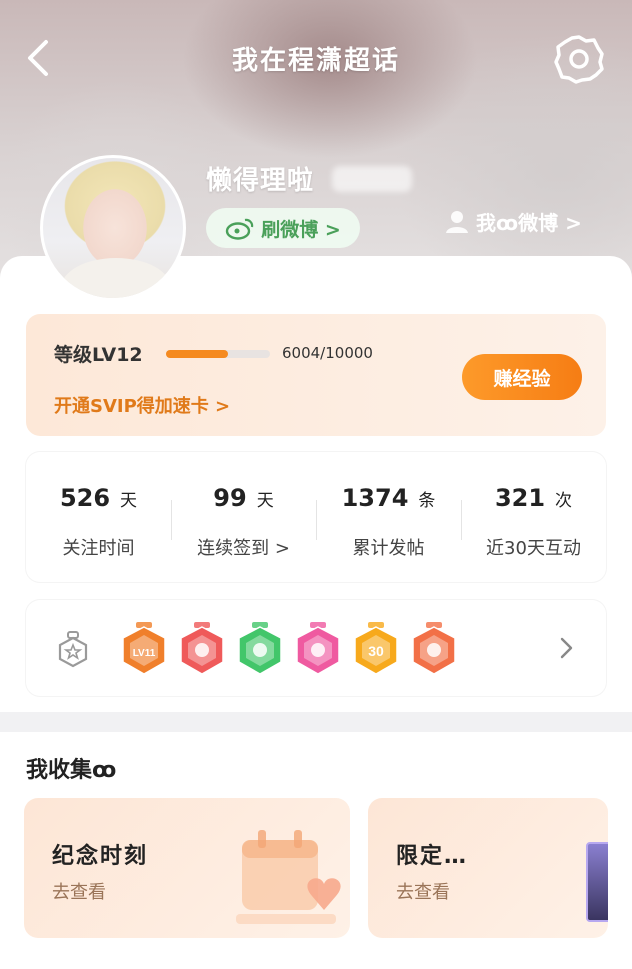 This screenshot has height=969, width=632. What do you see at coordinates (566, 648) in the screenshot?
I see `chevron-right-icon` at bounding box center [566, 648].